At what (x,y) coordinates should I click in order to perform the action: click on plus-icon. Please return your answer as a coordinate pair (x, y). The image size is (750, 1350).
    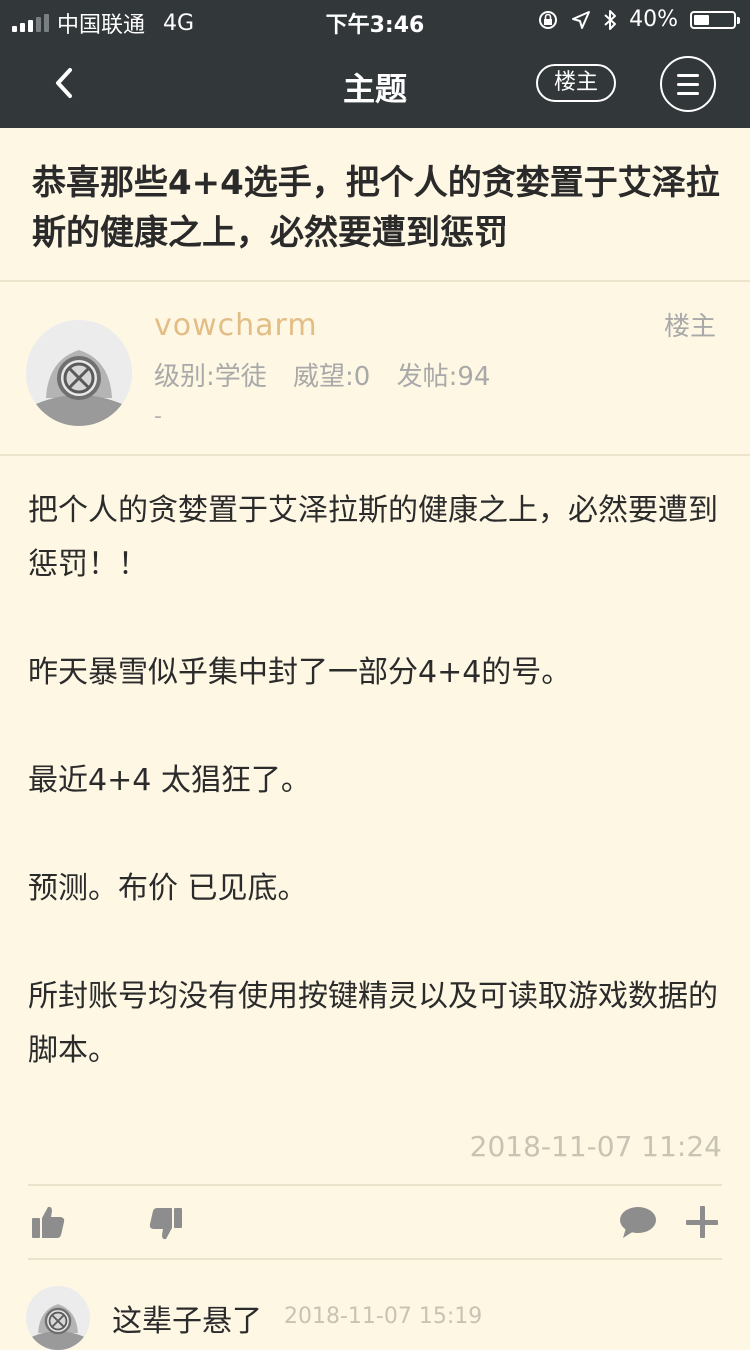
    Looking at the image, I should click on (702, 1222).